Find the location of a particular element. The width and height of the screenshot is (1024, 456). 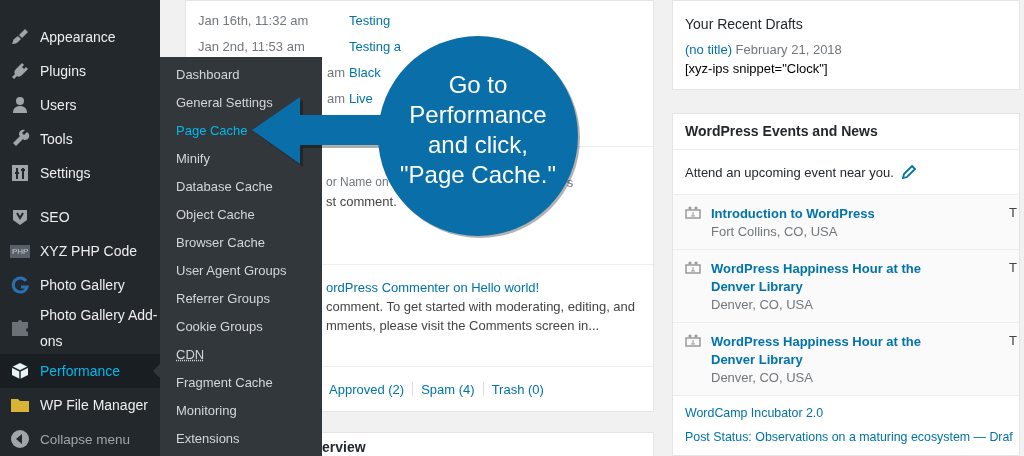

sidebar-item: SEO is located at coordinates (80, 217).